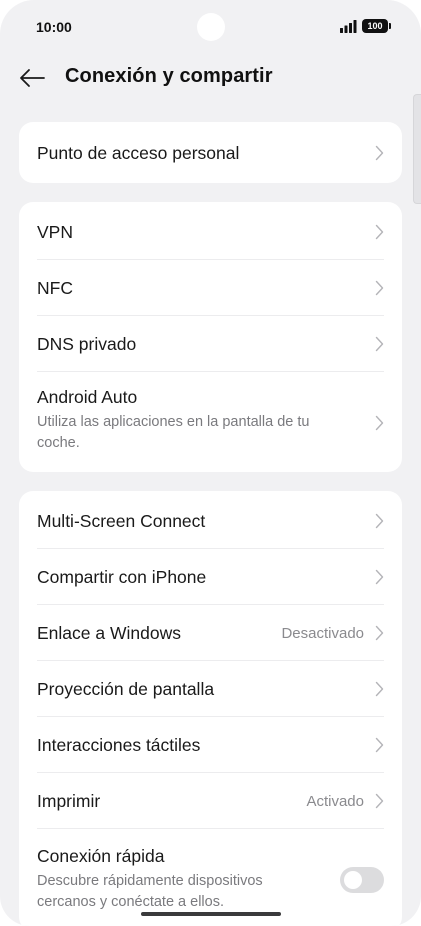 This screenshot has width=421, height=926. Describe the element at coordinates (126, 689) in the screenshot. I see `row-label: Proyección de pantalla` at that location.